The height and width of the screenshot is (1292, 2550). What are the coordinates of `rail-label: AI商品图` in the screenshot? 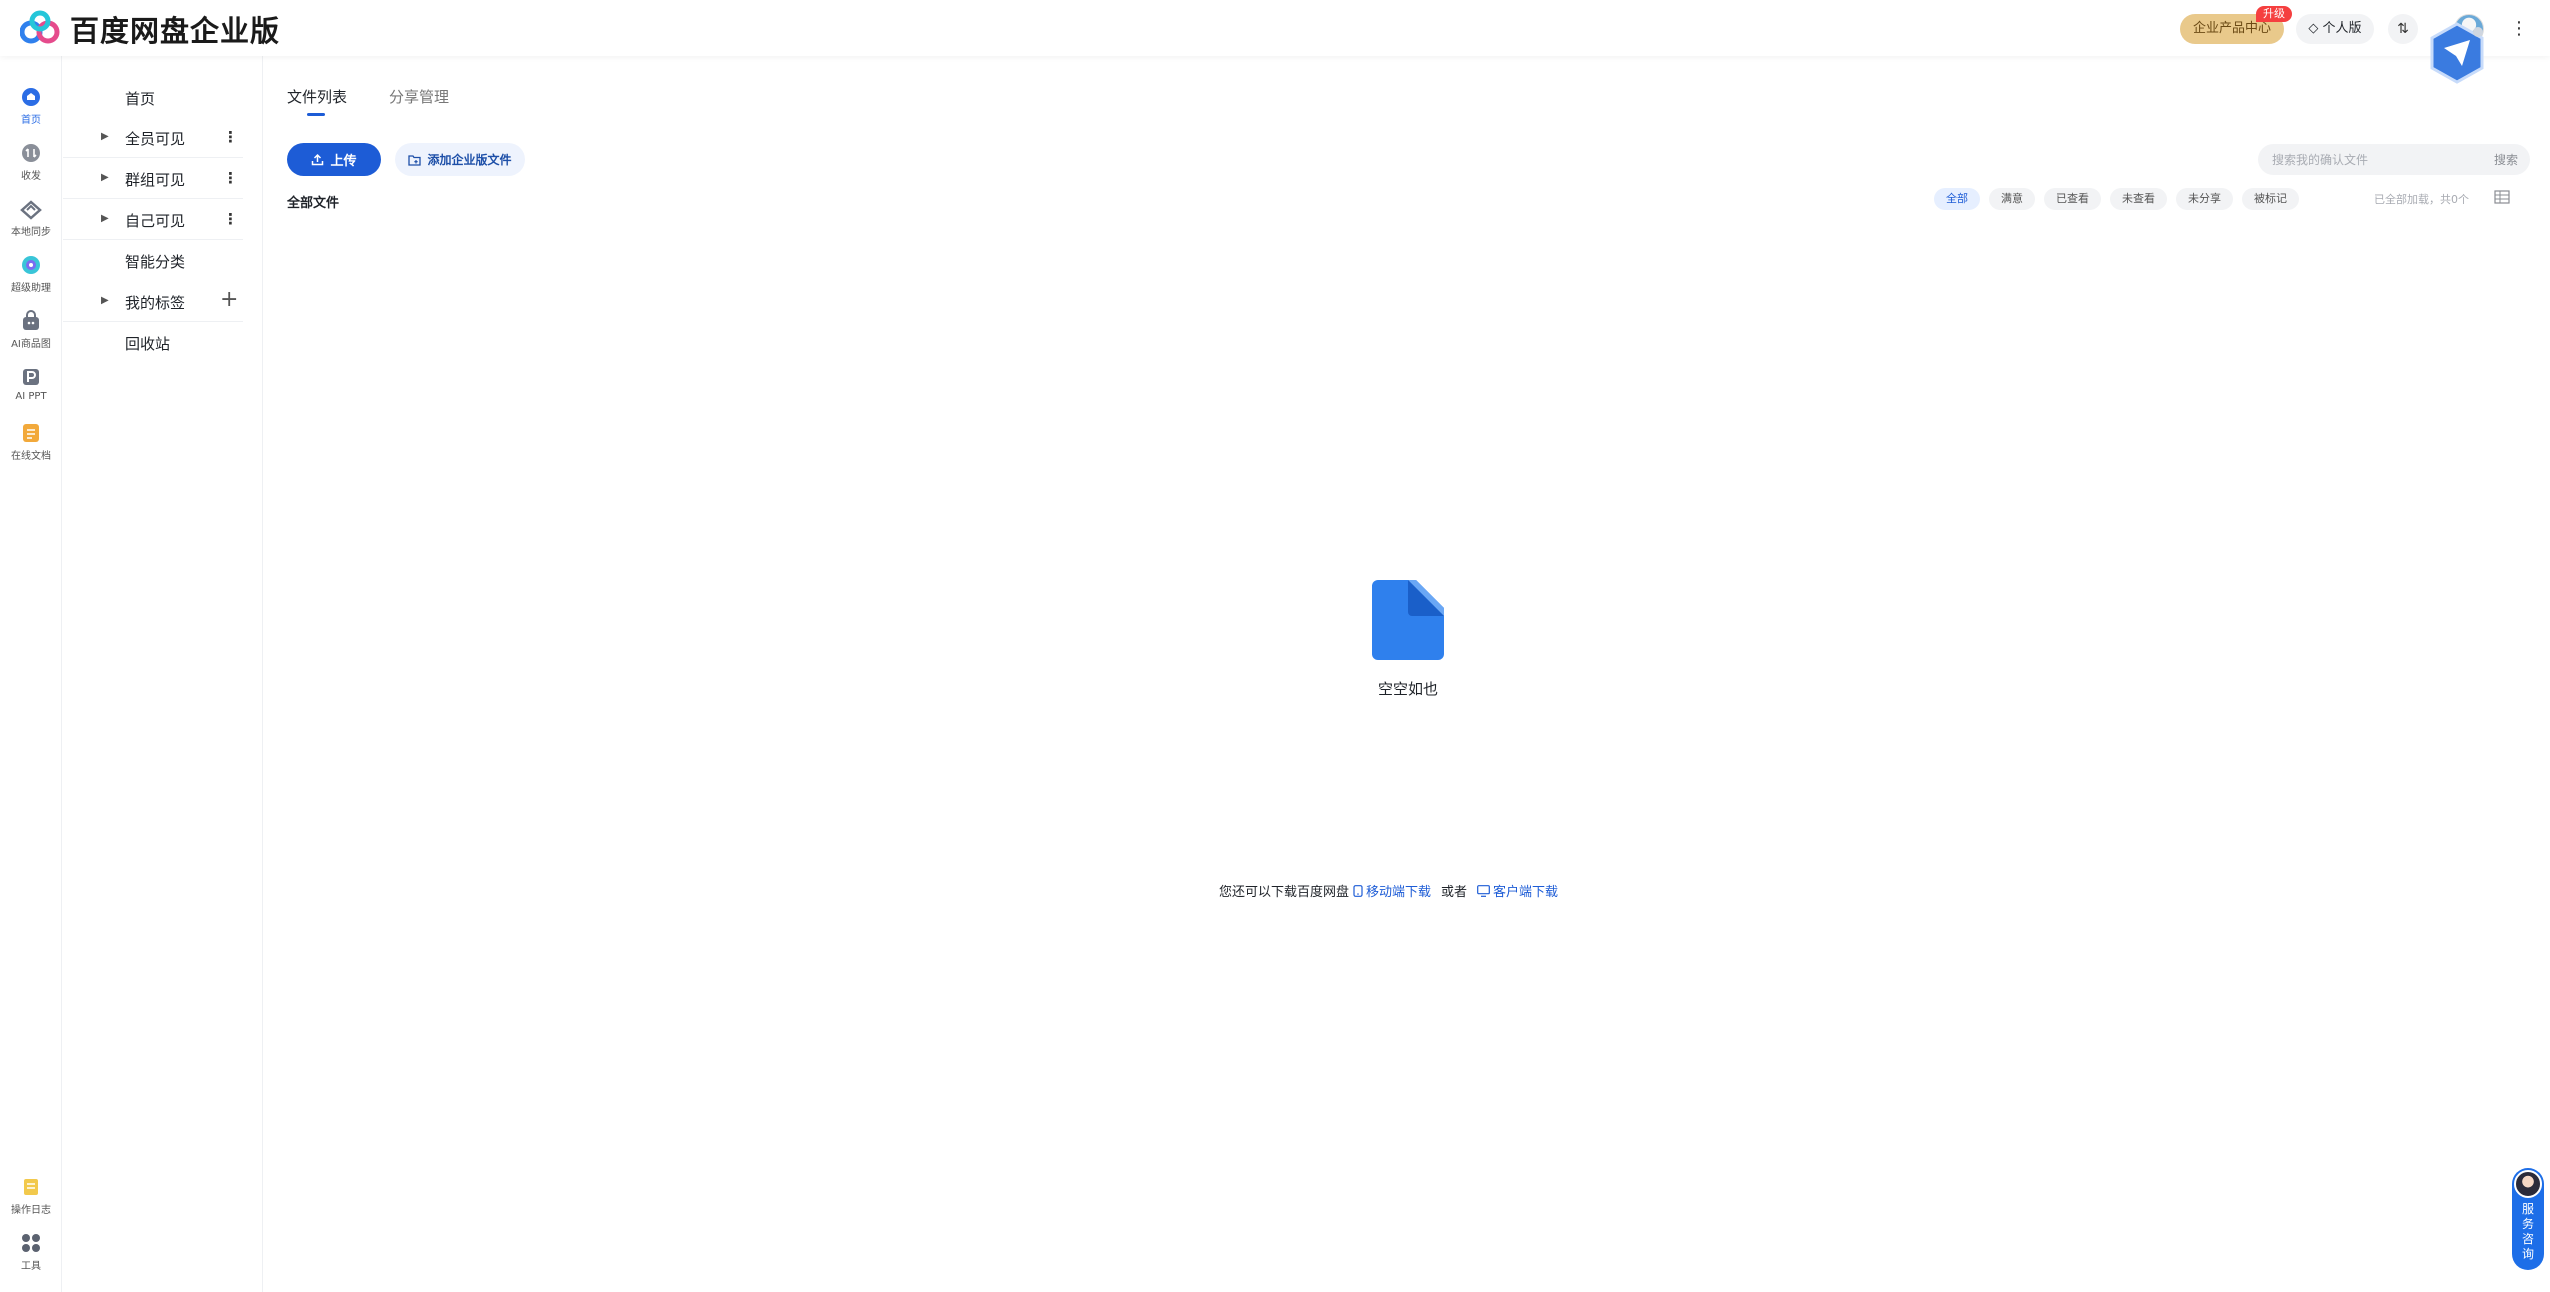 It's located at (31, 344).